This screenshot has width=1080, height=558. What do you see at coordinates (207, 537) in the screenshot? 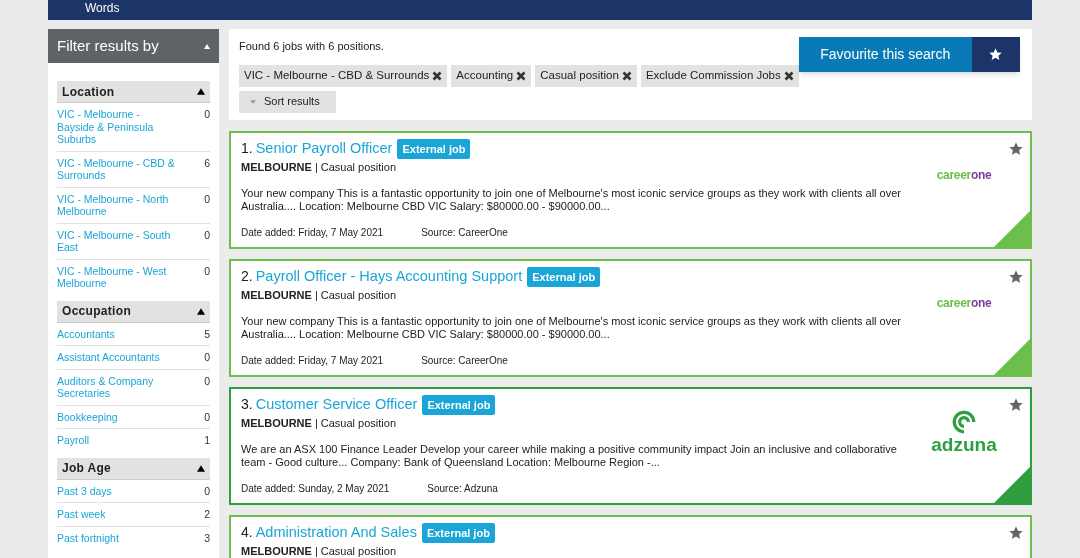
I see `filter-count: 3` at bounding box center [207, 537].